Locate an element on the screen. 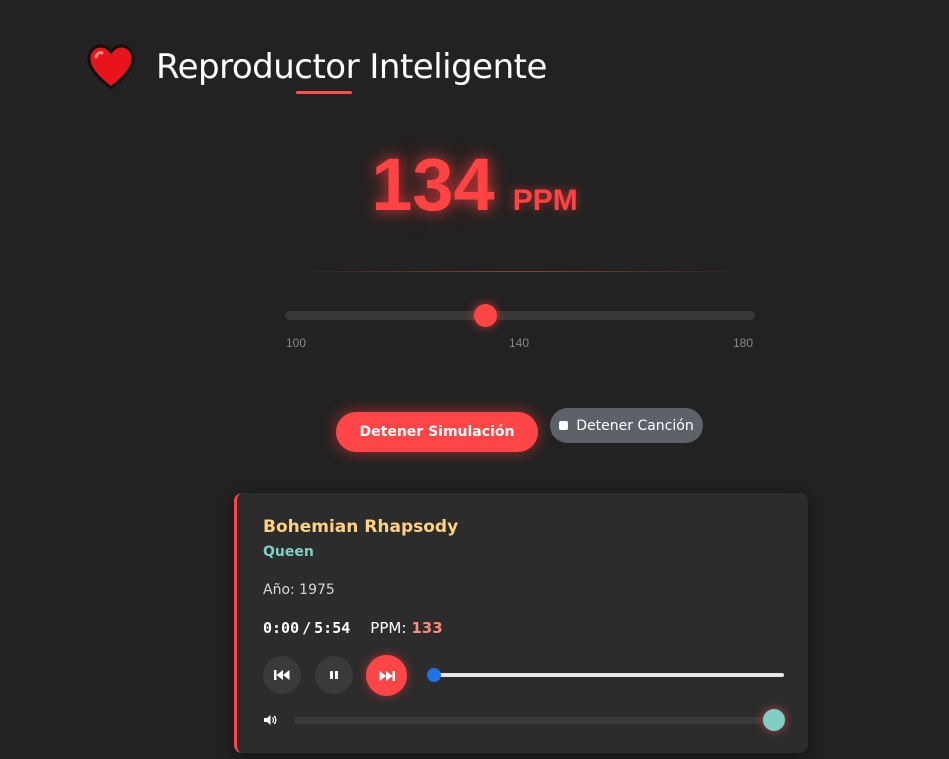 The height and width of the screenshot is (759, 949). bpm-tick-max: 180 is located at coordinates (743, 343).